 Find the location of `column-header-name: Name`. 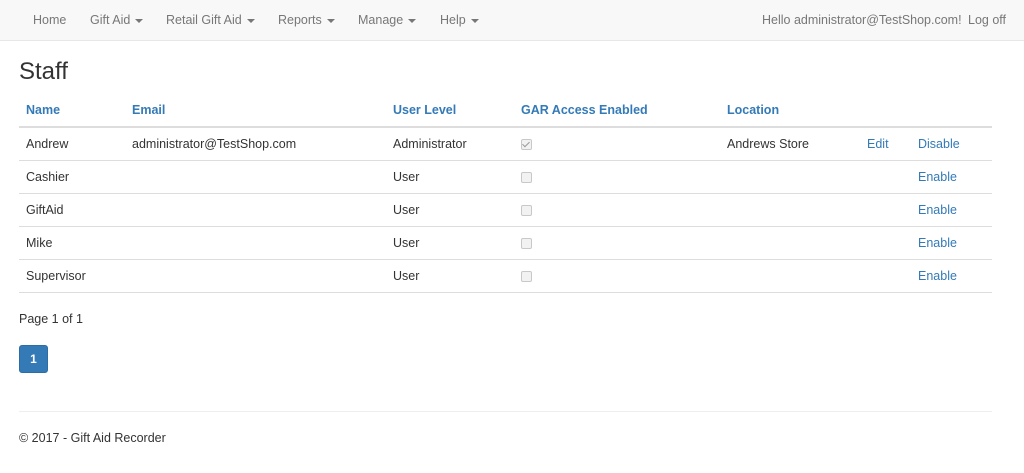

column-header-name: Name is located at coordinates (72, 110).